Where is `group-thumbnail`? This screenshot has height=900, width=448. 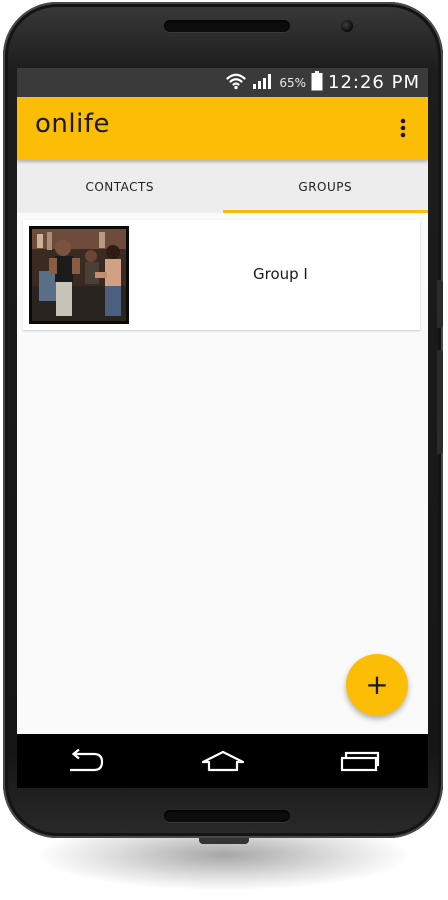 group-thumbnail is located at coordinates (79, 275).